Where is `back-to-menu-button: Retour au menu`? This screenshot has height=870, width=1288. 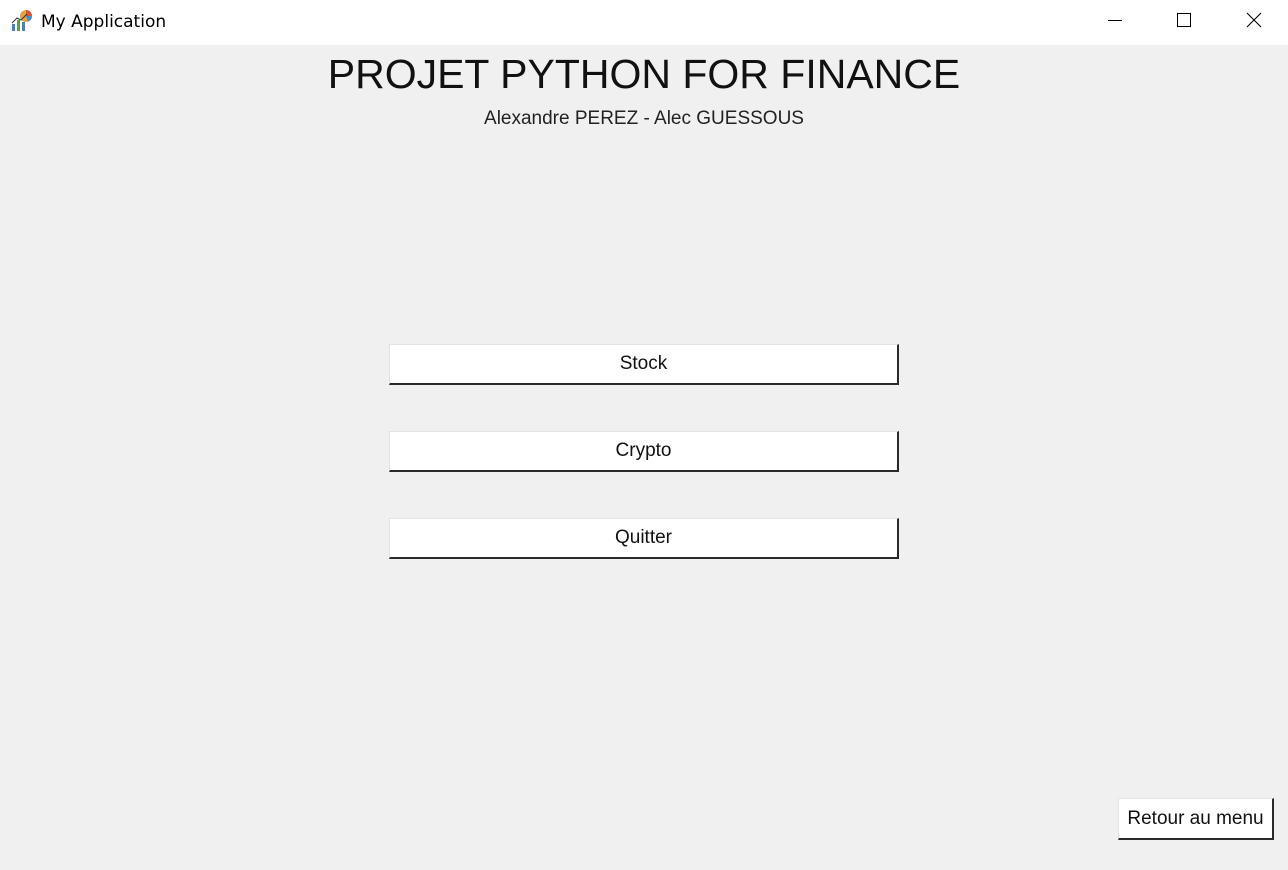 back-to-menu-button: Retour au menu is located at coordinates (1196, 819).